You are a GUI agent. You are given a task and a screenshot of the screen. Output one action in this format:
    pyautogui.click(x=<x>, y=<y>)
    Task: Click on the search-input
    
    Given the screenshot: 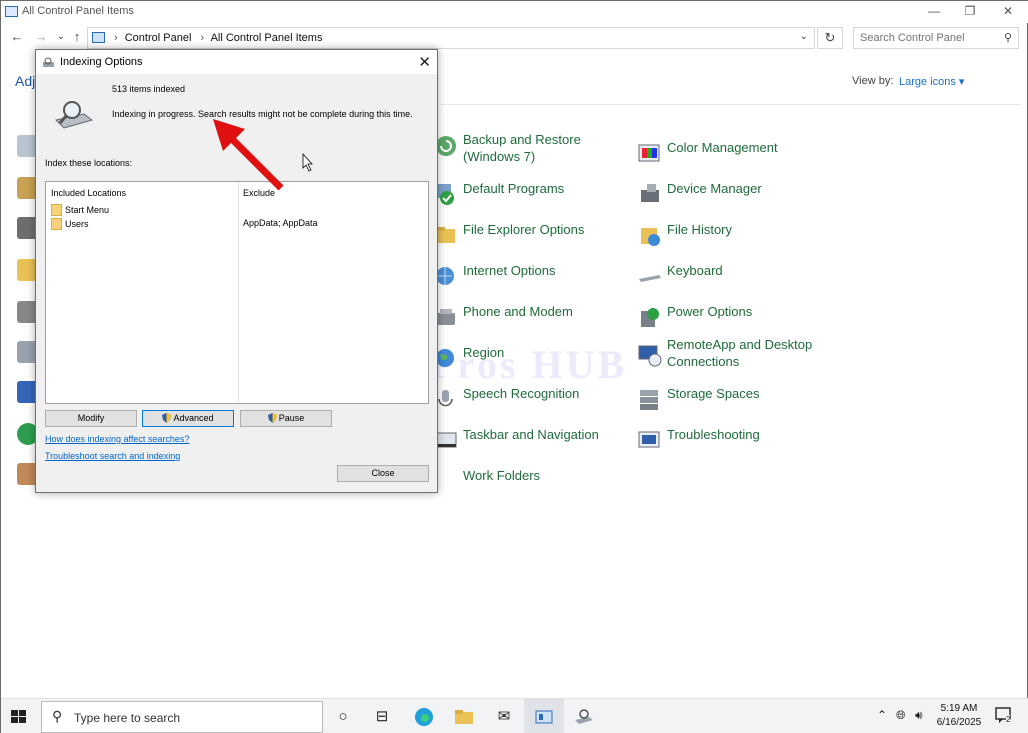 What is the action you would take?
    pyautogui.click(x=929, y=38)
    